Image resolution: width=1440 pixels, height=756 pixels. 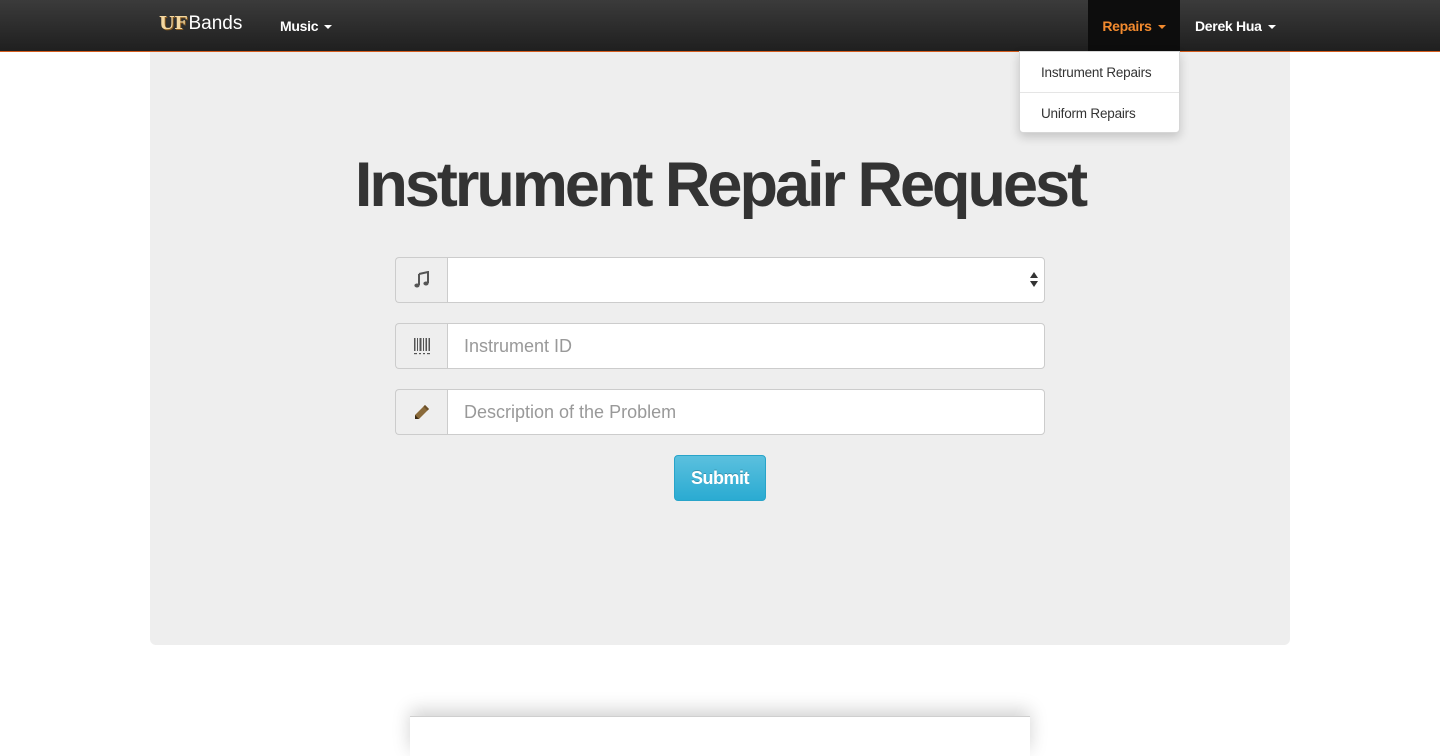 I want to click on nav-user-label: Derek Hua, so click(x=1228, y=25).